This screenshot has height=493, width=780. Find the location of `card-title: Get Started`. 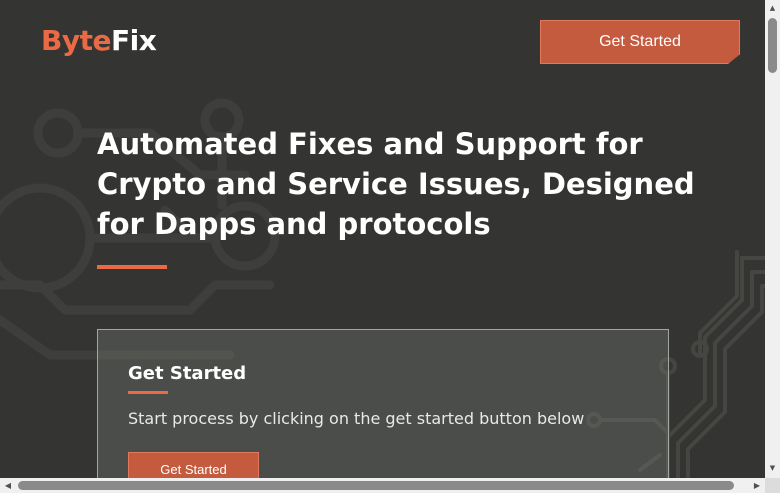

card-title: Get Started is located at coordinates (187, 373).